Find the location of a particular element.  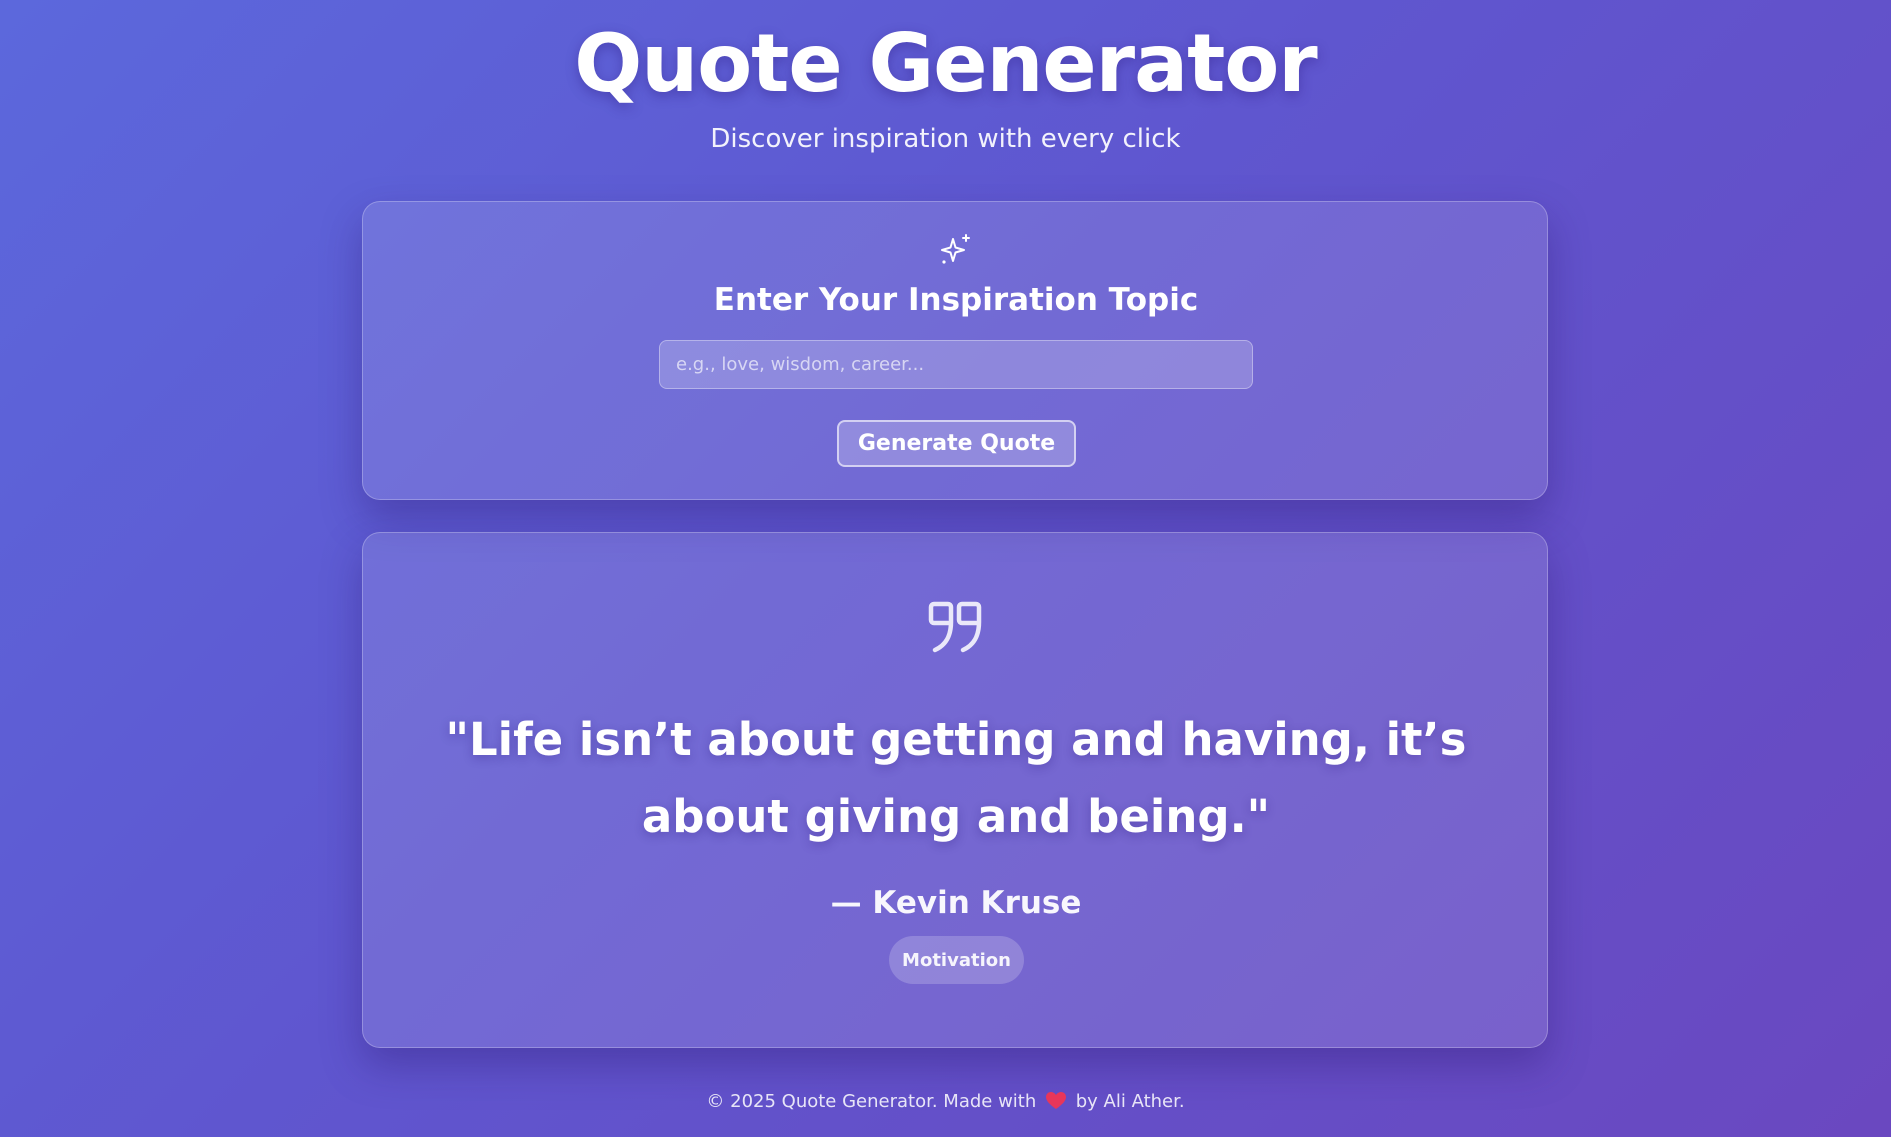

topic-heading: Enter Your Inspiration Topic is located at coordinates (956, 300).